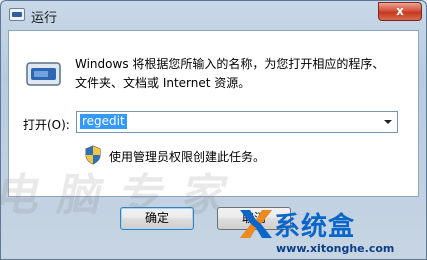  Describe the element at coordinates (44, 18) in the screenshot. I see `window-title: 运行` at that location.